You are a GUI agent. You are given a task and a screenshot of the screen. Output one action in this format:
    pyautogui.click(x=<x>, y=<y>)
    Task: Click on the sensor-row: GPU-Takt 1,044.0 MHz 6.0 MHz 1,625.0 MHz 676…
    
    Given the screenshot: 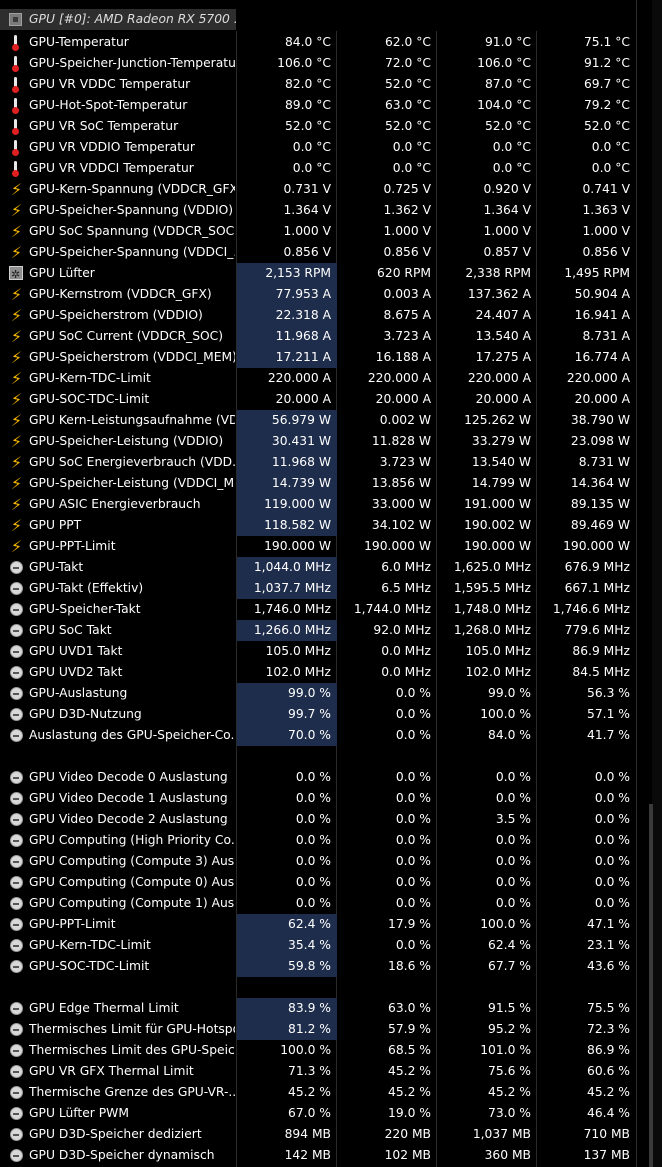 What is the action you would take?
    pyautogui.click(x=318, y=567)
    